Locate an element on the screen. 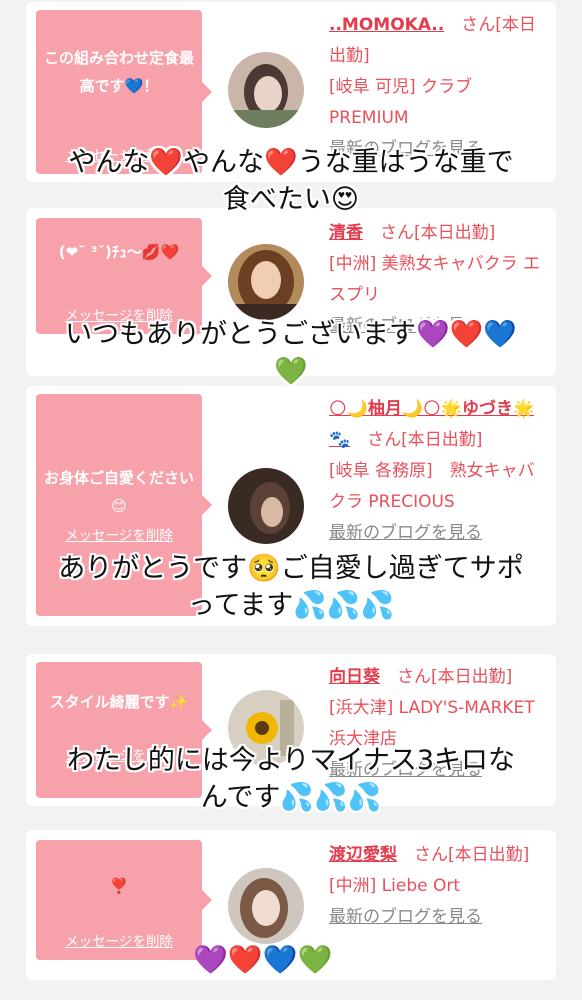 The width and height of the screenshot is (582, 1000). caption-line: いつもありがとうございます💜❤️💙 is located at coordinates (291, 334).